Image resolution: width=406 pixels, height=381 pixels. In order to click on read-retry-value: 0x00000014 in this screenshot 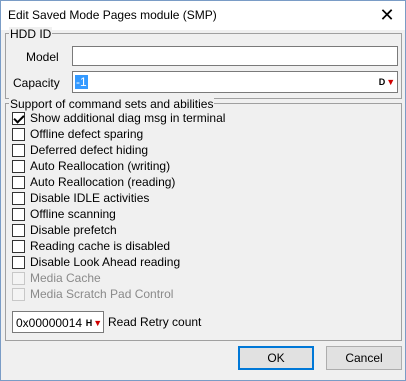, I will do `click(49, 323)`.